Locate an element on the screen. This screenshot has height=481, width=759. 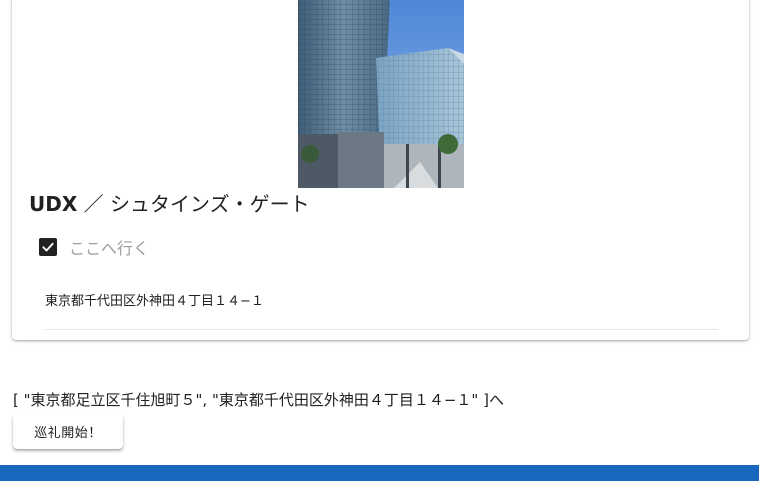
spot-title: UDX ／ シュタインズ・ゲート is located at coordinates (169, 204).